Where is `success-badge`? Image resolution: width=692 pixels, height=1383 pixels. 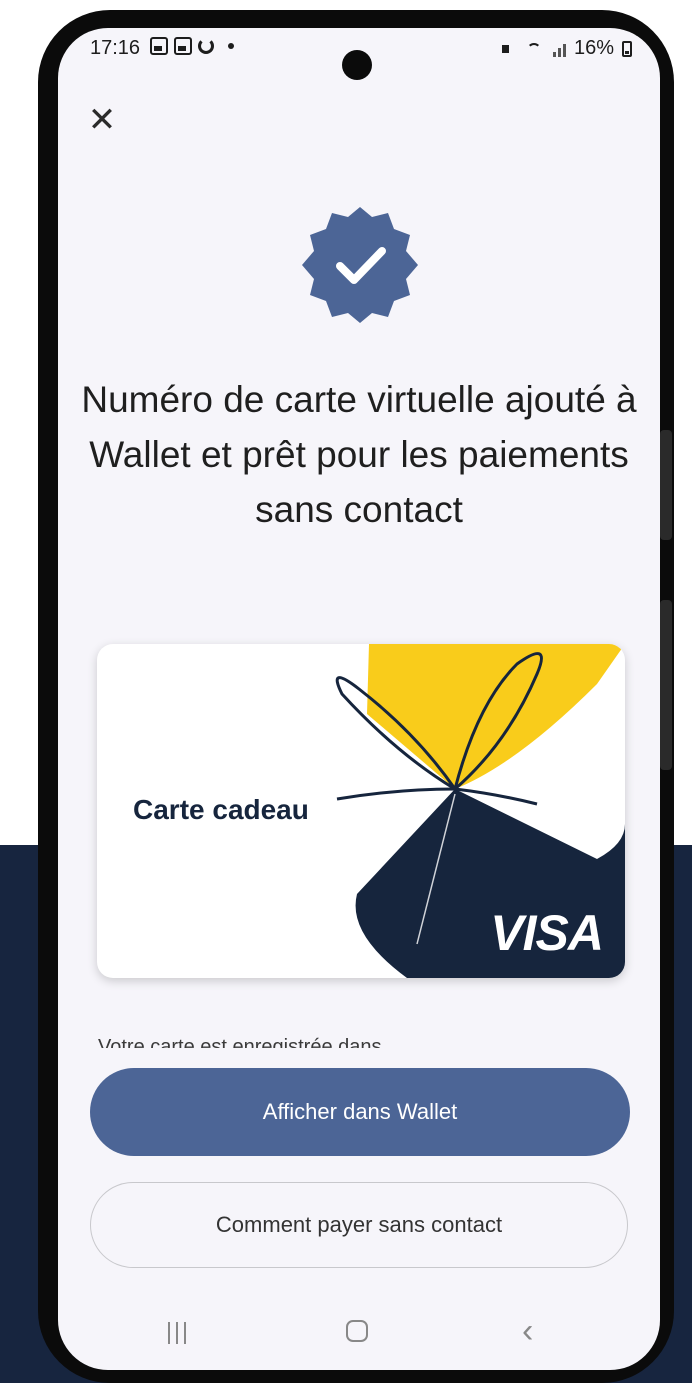 success-badge is located at coordinates (360, 265).